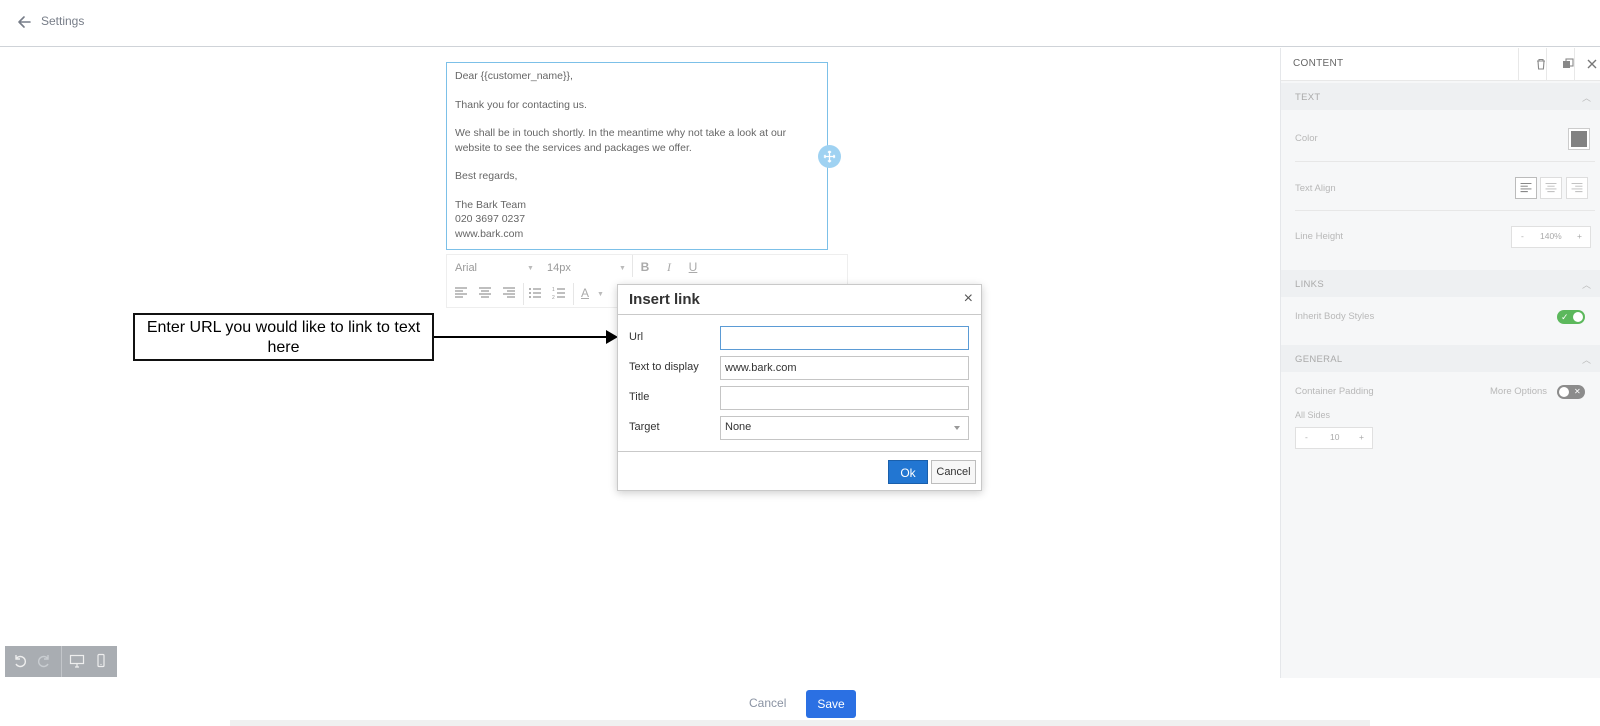 The width and height of the screenshot is (1600, 726). I want to click on email-signature-web: www.bark.com, so click(489, 233).